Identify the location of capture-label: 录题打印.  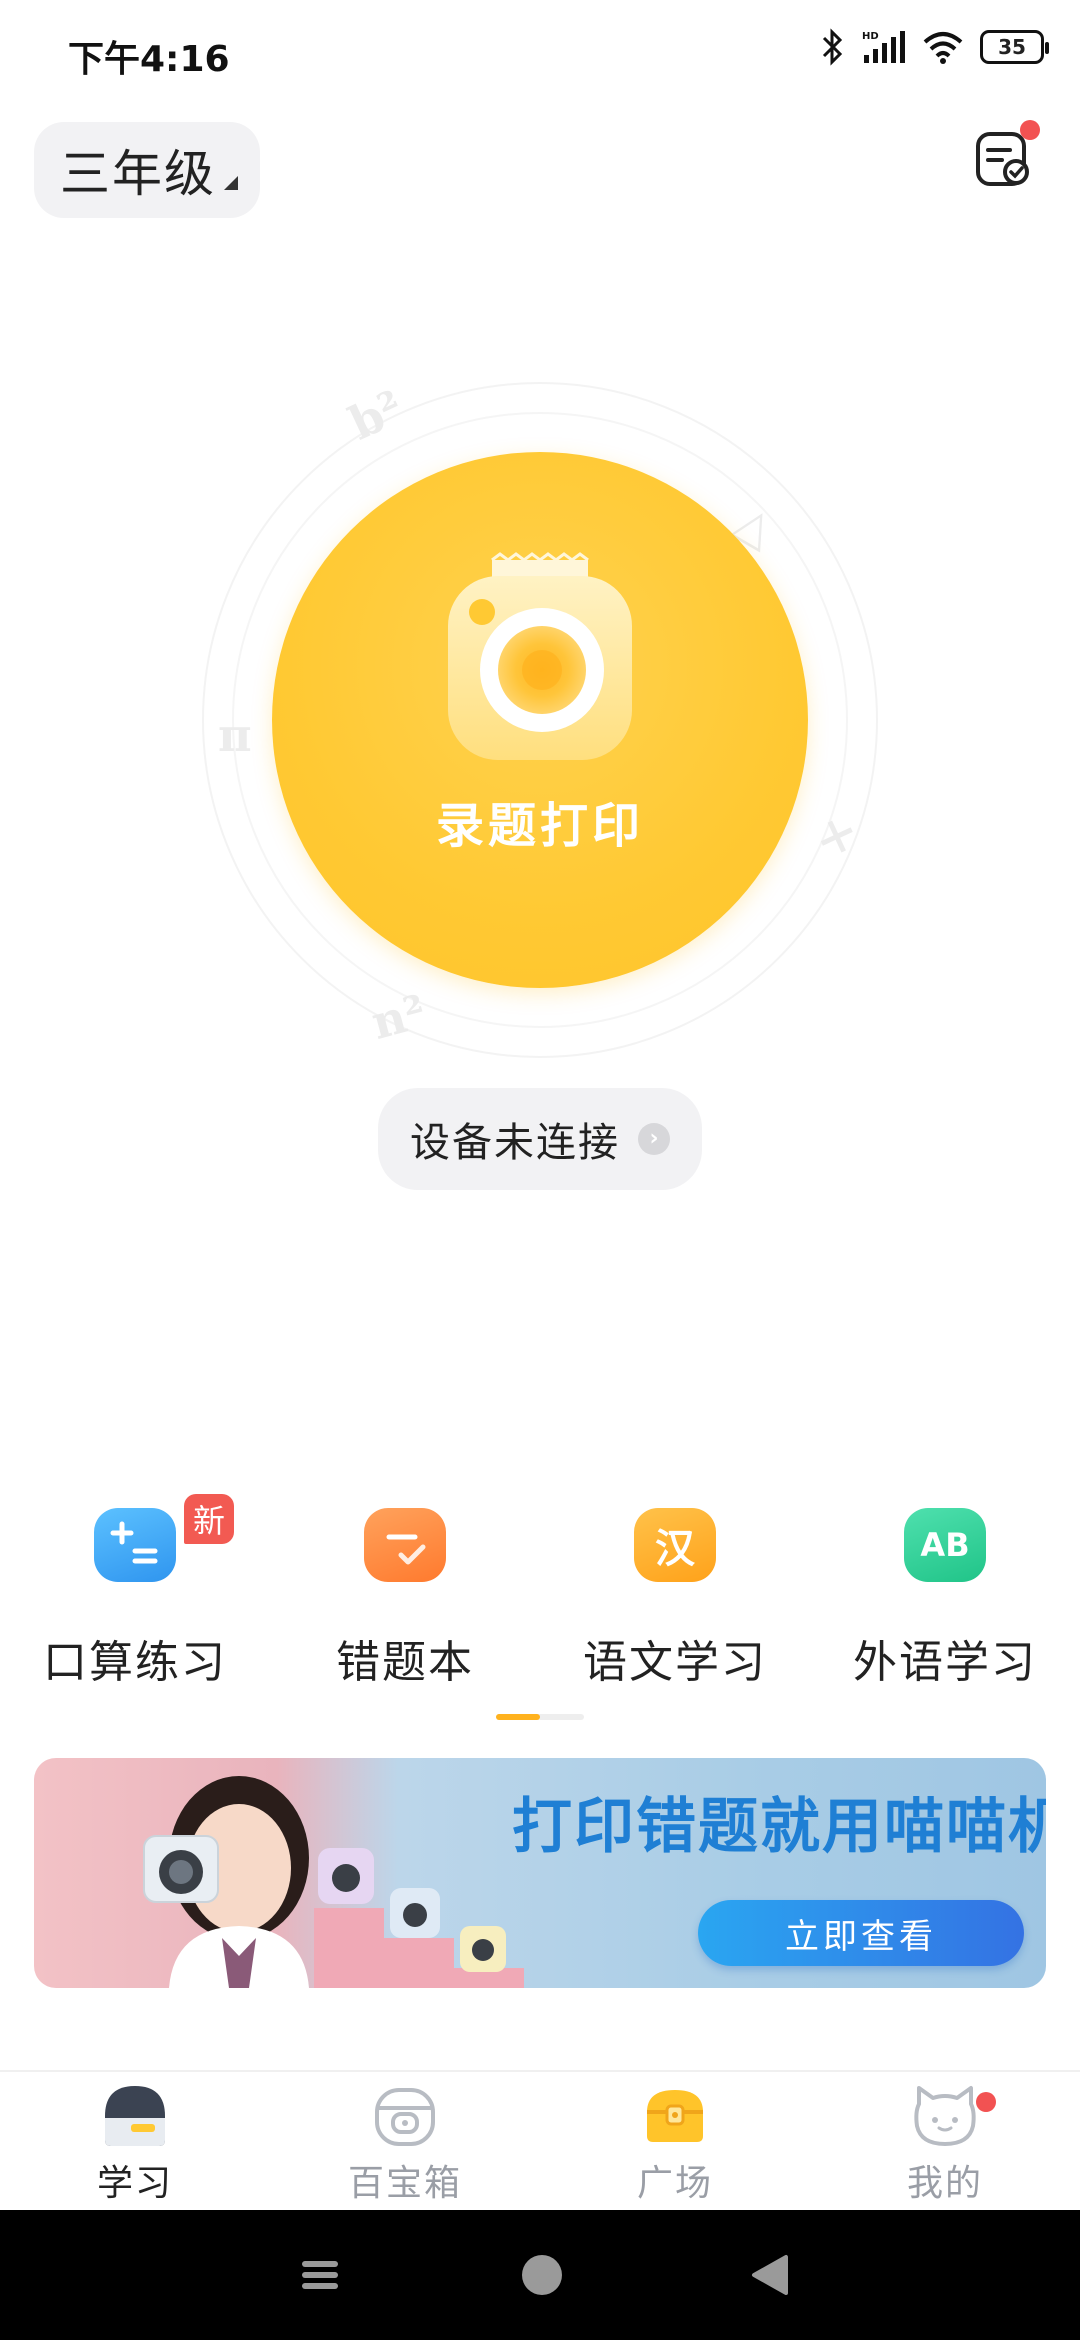
(539, 826).